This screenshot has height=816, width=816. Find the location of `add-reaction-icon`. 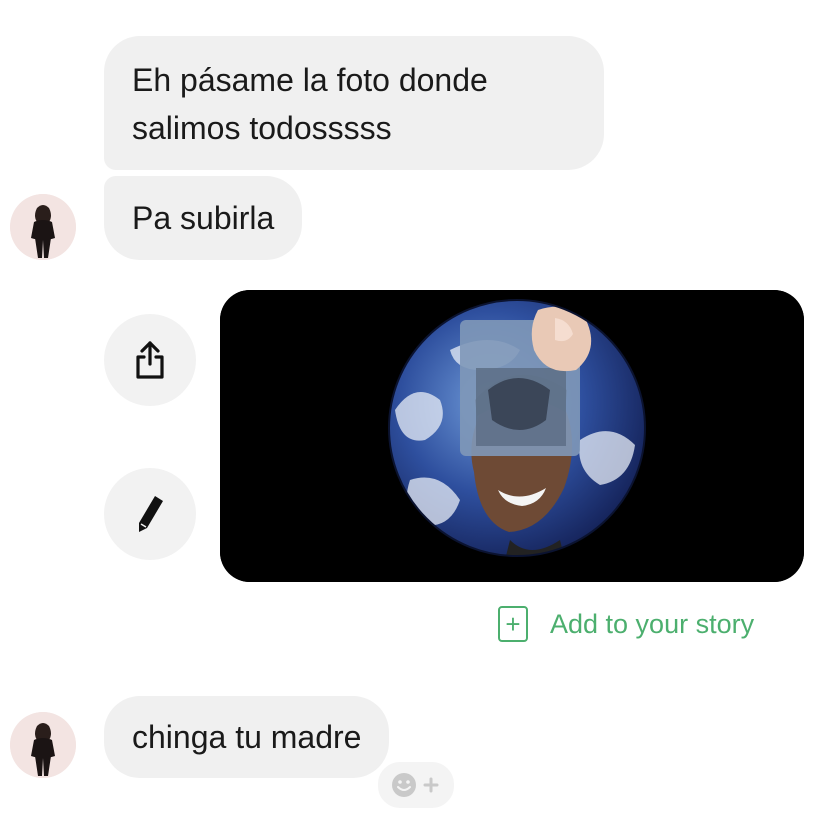

add-reaction-icon is located at coordinates (415, 785).